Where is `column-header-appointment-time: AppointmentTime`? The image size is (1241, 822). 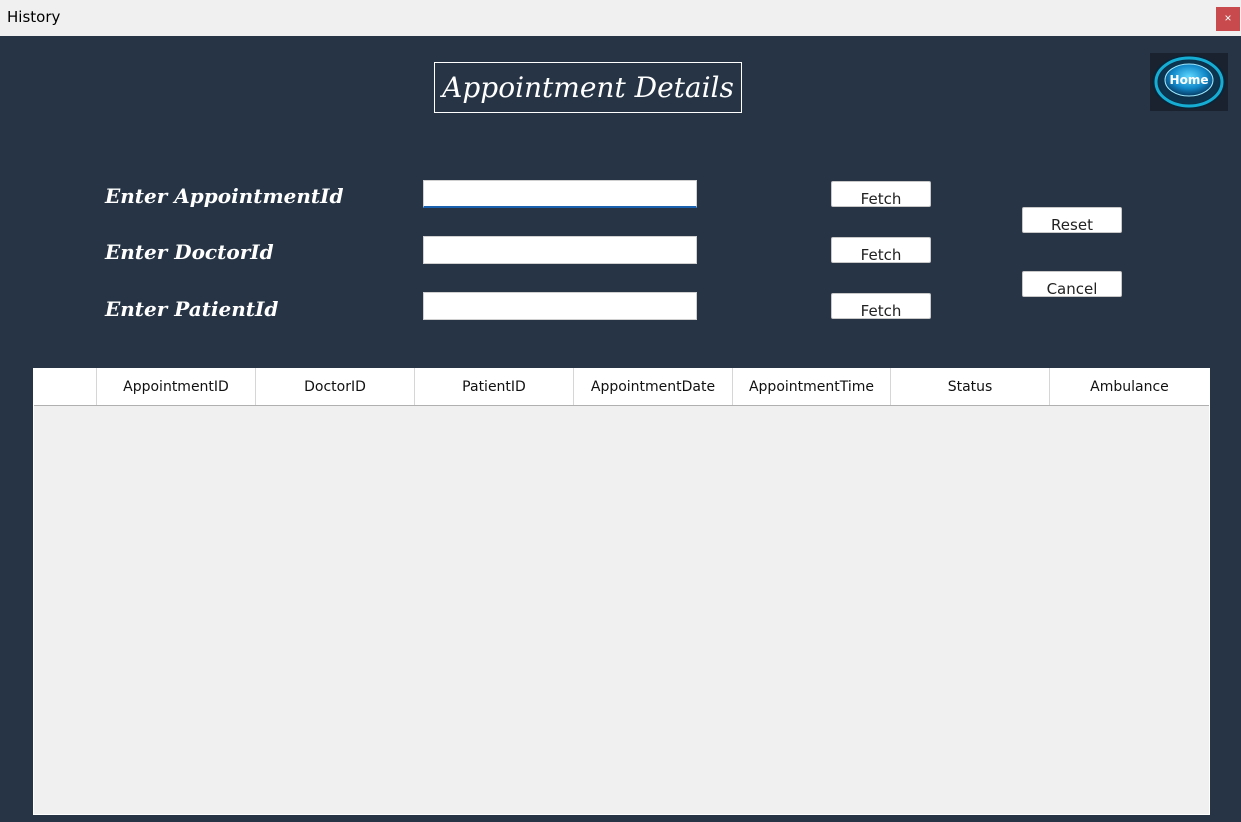 column-header-appointment-time: AppointmentTime is located at coordinates (812, 386).